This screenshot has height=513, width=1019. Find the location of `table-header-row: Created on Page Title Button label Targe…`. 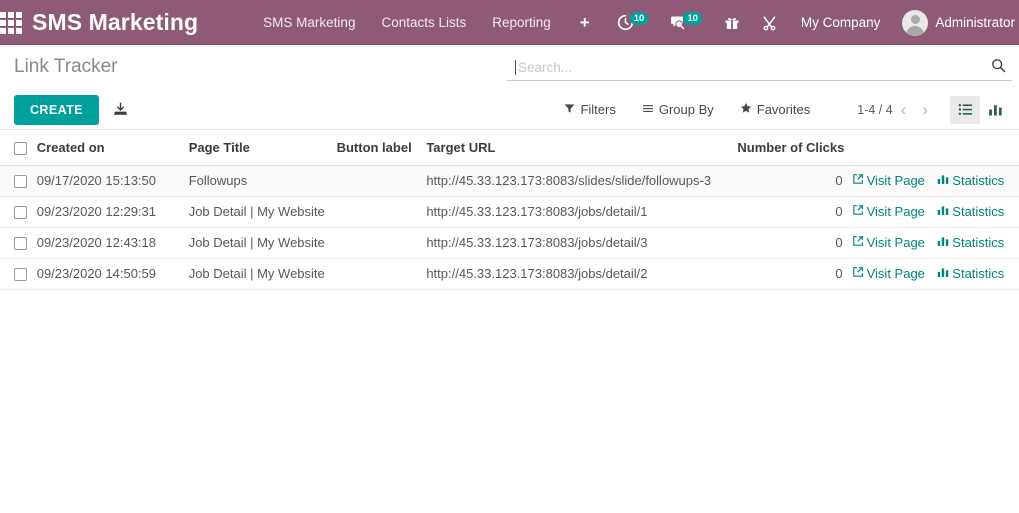

table-header-row: Created on Page Title Button label Targe… is located at coordinates (509, 148).